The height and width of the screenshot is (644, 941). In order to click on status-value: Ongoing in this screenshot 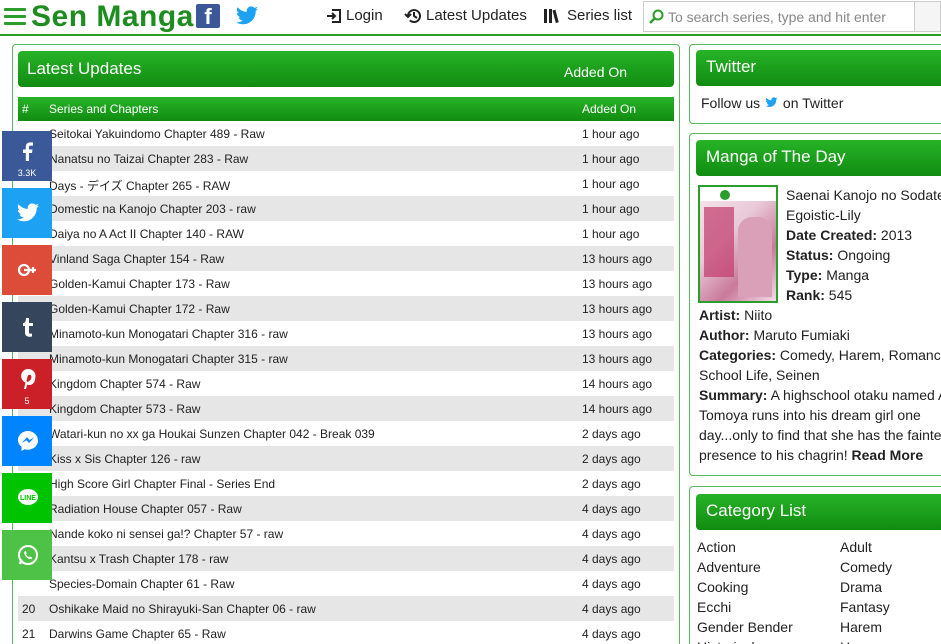, I will do `click(864, 255)`.